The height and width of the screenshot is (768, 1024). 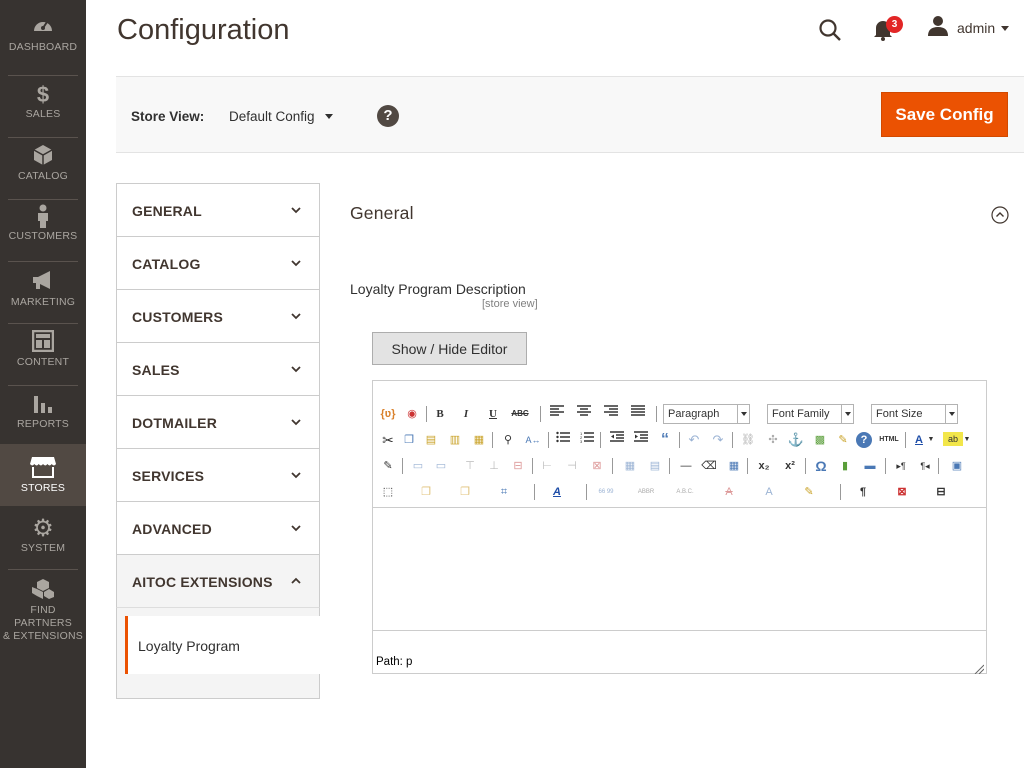 I want to click on nav-sales: $ SALES, so click(x=43, y=112).